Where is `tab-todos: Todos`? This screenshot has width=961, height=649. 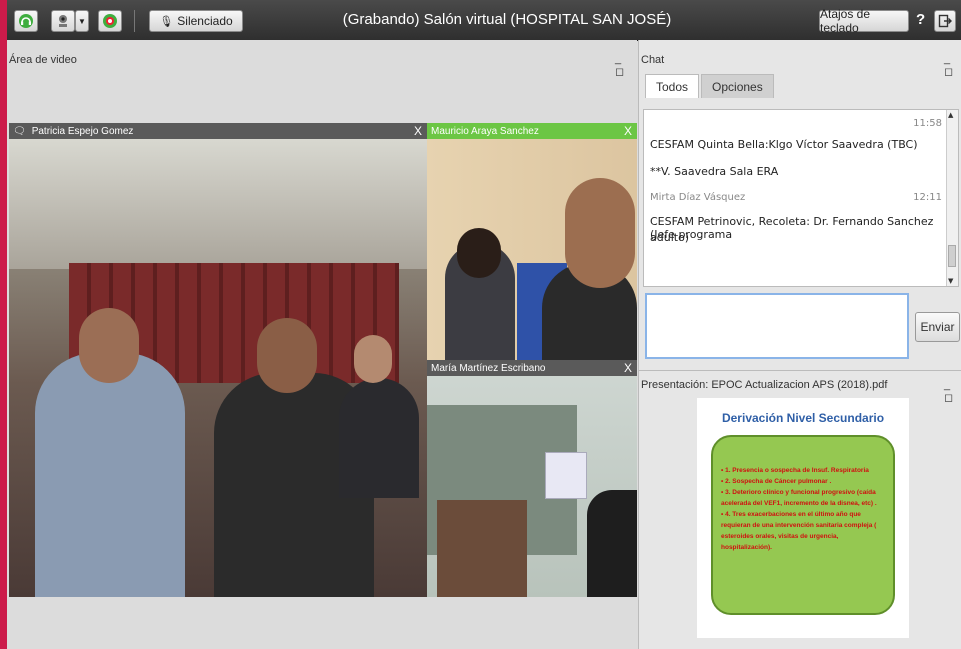 tab-todos: Todos is located at coordinates (672, 86).